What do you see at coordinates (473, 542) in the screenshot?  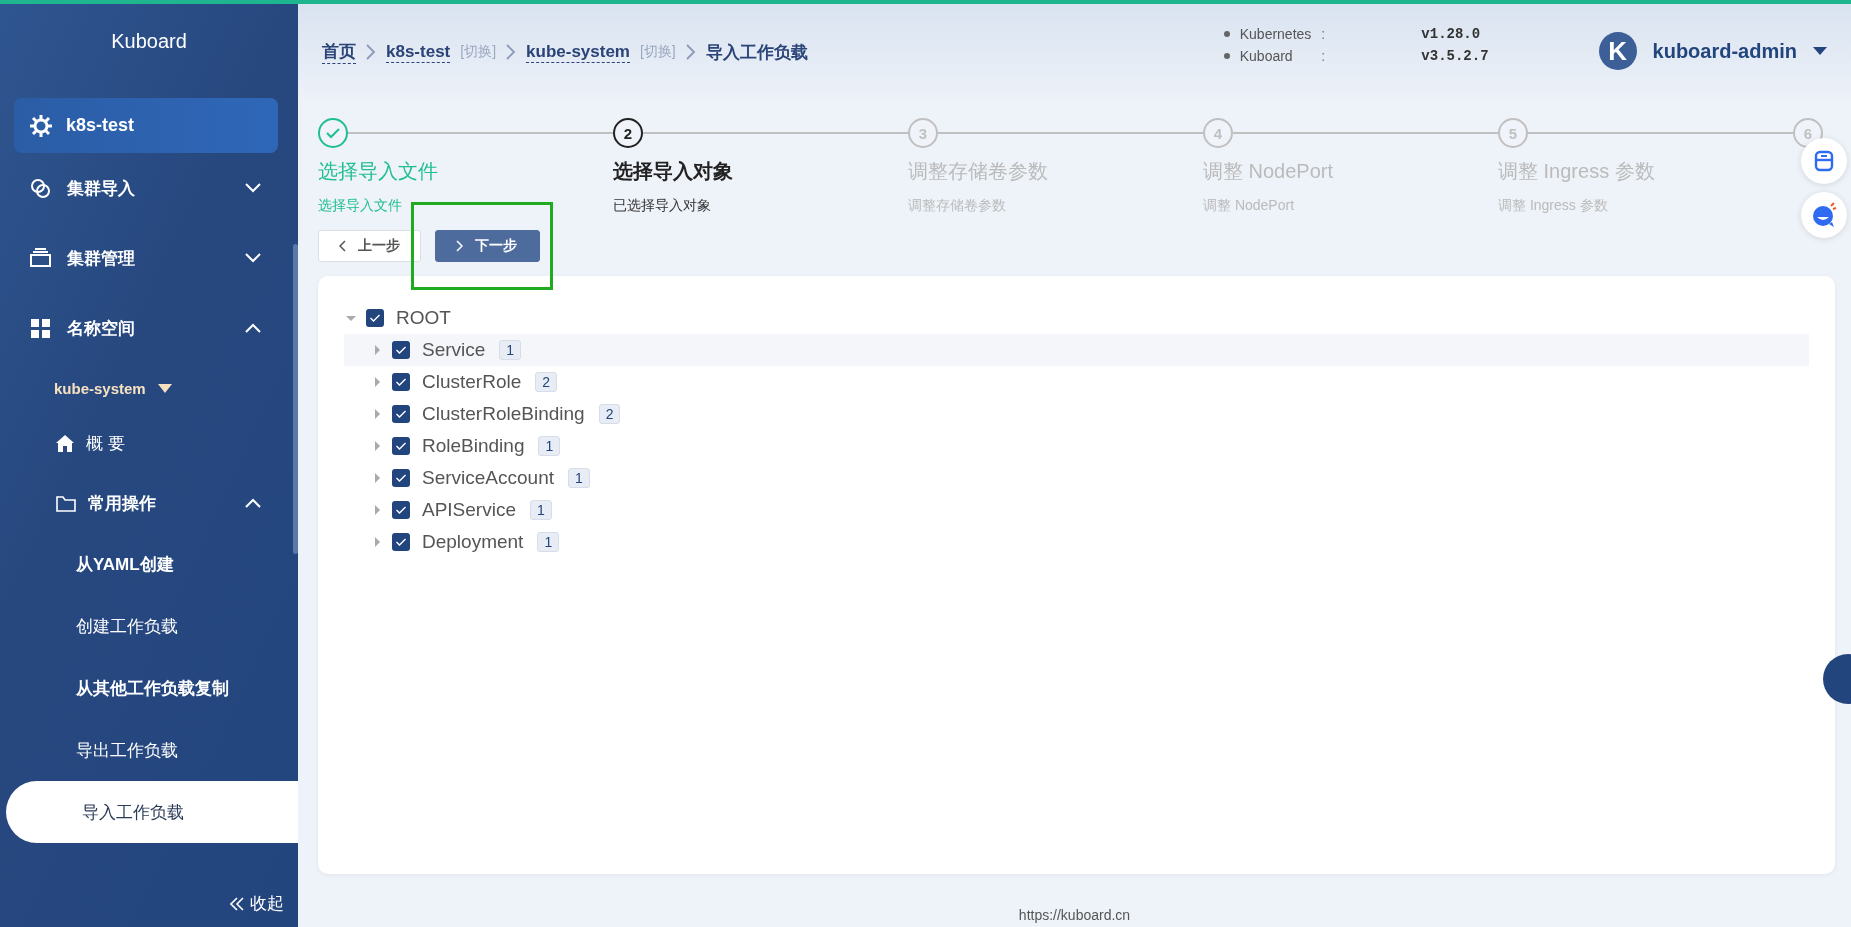 I see `tree-label: Deployment` at bounding box center [473, 542].